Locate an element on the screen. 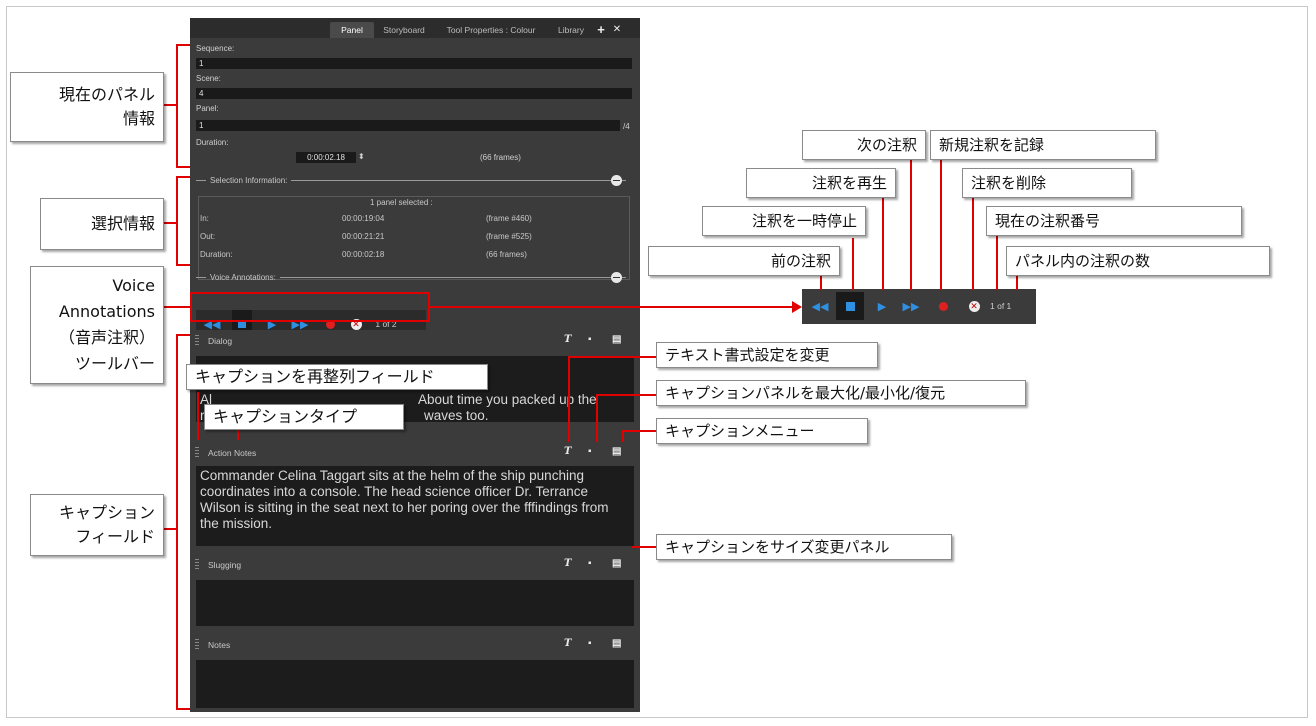 The width and height of the screenshot is (1316, 726). caption-type-label: Slugging is located at coordinates (225, 565).